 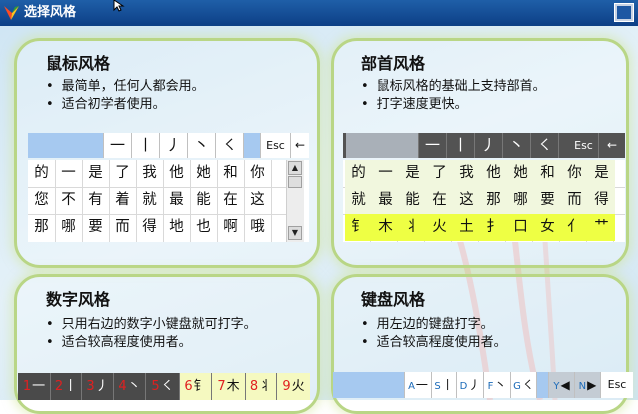 What do you see at coordinates (257, 227) in the screenshot?
I see `candidate-char: 哦` at bounding box center [257, 227].